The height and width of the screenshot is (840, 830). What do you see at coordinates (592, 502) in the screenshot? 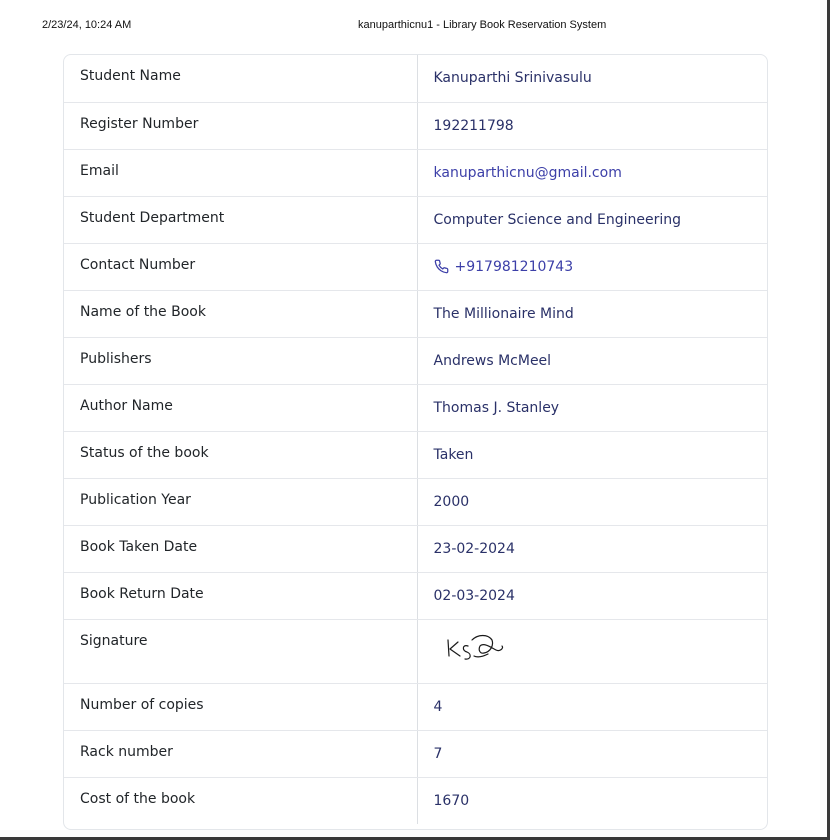
I see `publication-year-value: 2000` at bounding box center [592, 502].